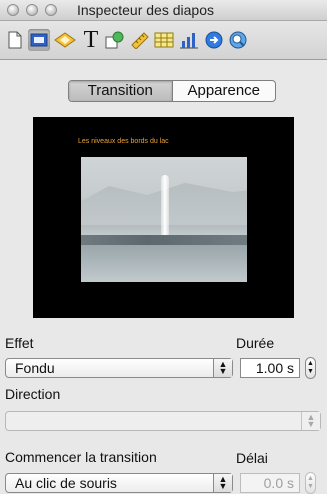  I want to click on effect-select: Fondu ▲ ▼, so click(119, 368).